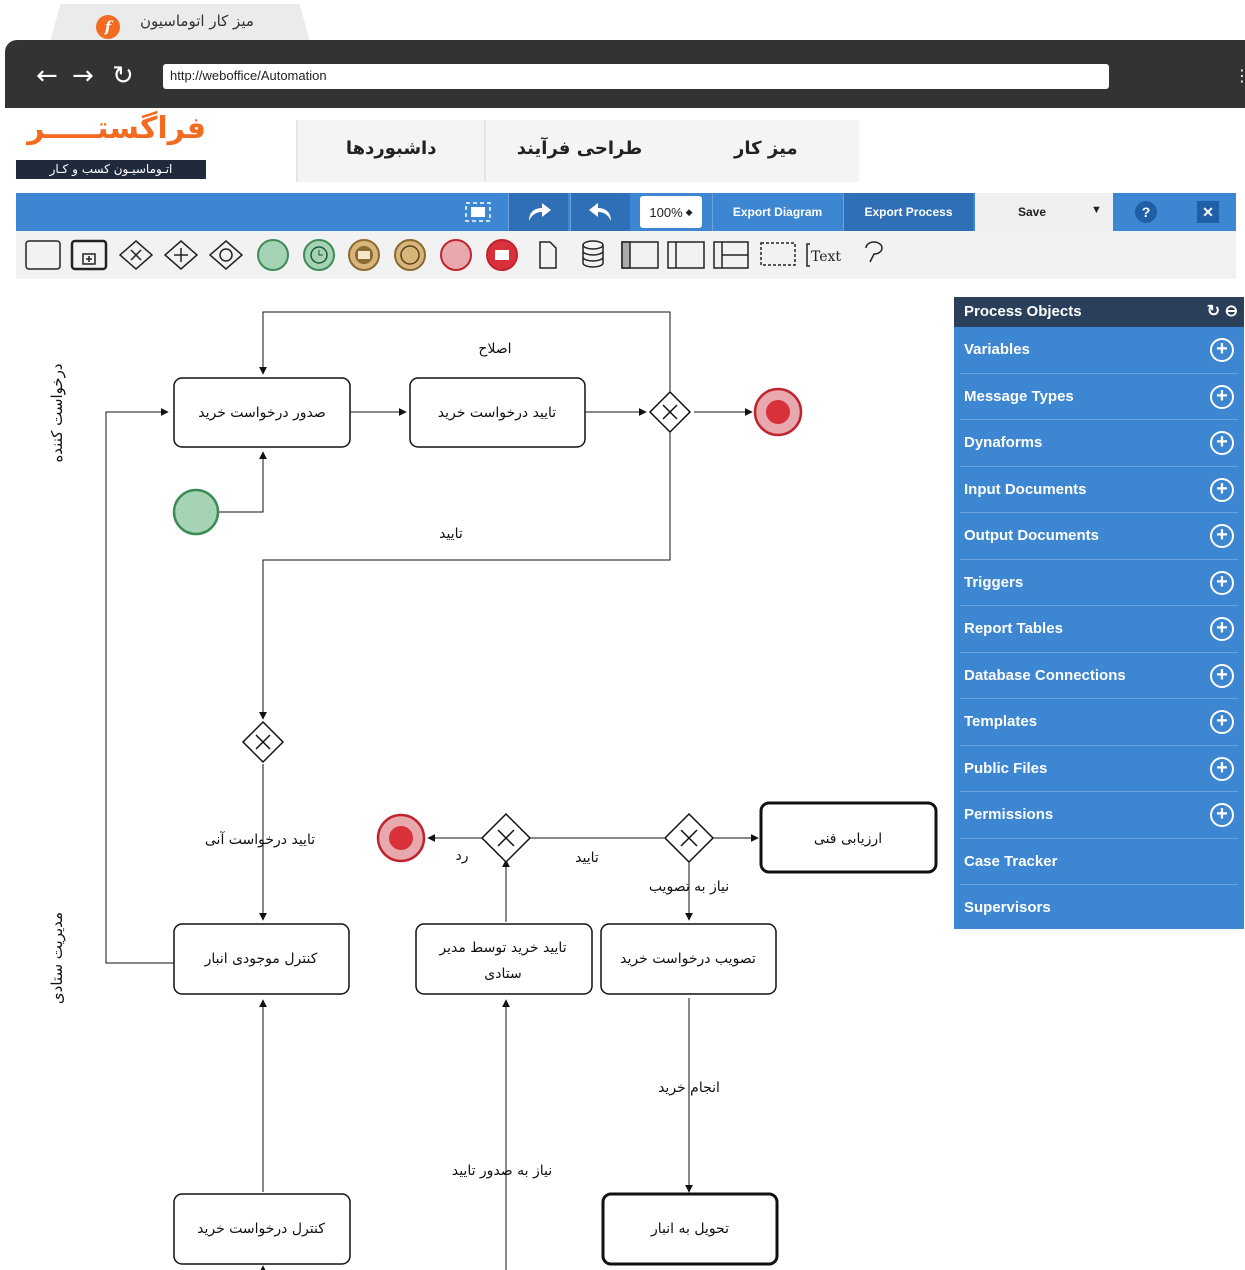 The image size is (1245, 1270). What do you see at coordinates (57, 958) in the screenshot?
I see `lane-label-management: مدیریت ستادی` at bounding box center [57, 958].